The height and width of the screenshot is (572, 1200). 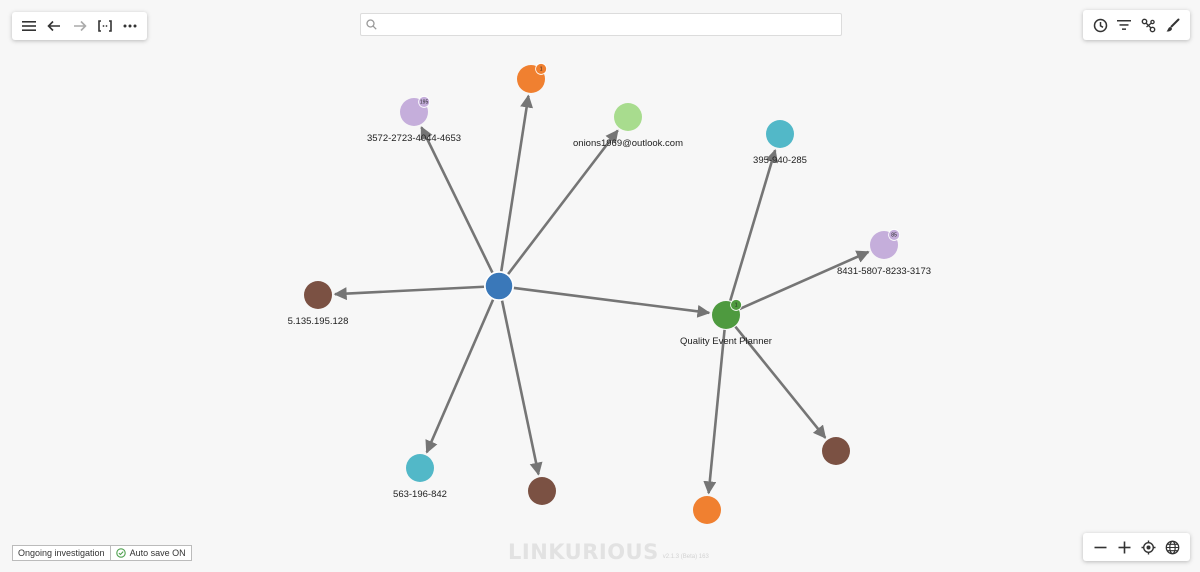 I want to click on node-label: 5.135.195.128, so click(x=318, y=321).